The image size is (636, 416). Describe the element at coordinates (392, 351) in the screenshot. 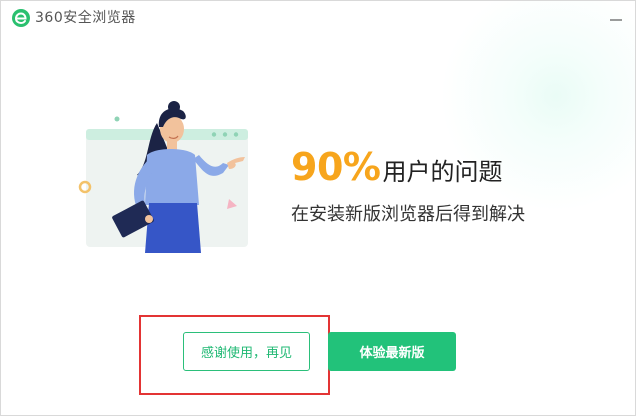

I see `try-latest-version-button: 体验最新版` at that location.